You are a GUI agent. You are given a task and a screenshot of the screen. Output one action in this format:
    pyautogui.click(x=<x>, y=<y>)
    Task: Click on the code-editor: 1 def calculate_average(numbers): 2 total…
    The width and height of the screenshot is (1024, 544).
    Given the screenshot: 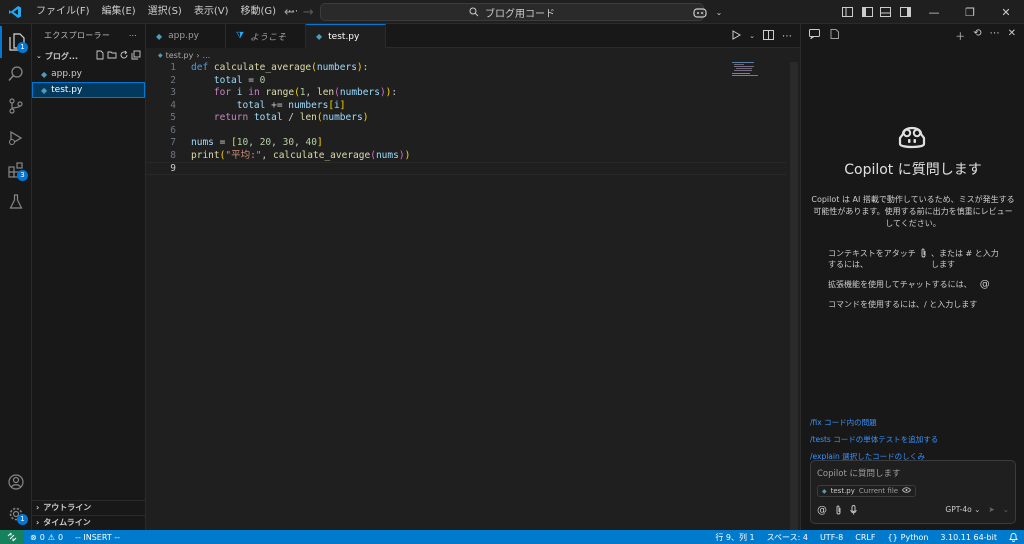 What is the action you would take?
    pyautogui.click(x=466, y=118)
    